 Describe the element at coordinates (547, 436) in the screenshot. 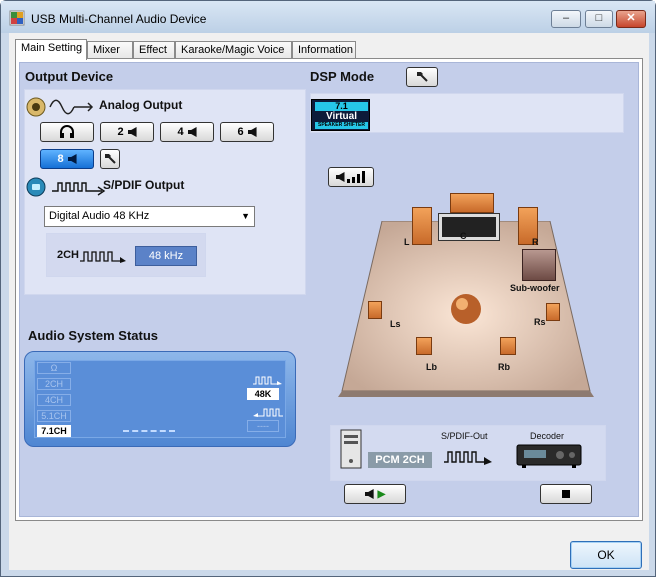

I see `decoder-label: Decoder` at that location.